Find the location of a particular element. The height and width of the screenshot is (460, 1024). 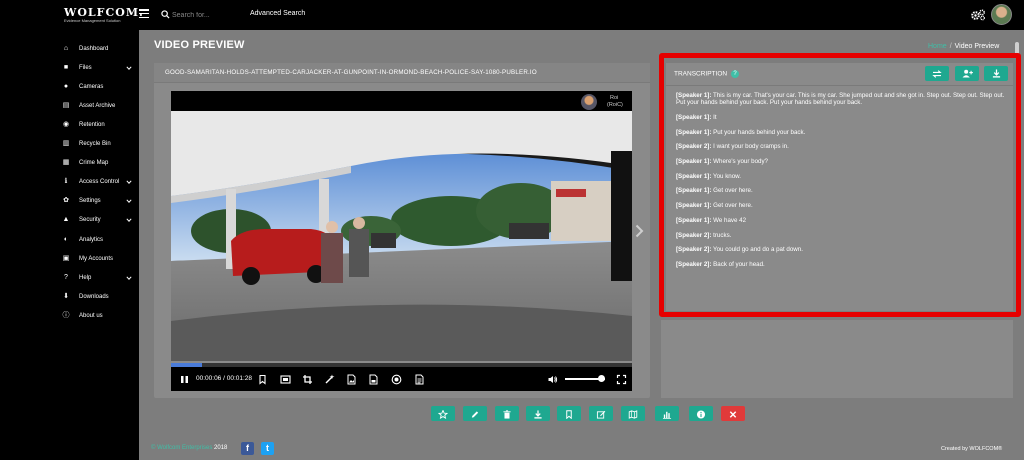

info-icon is located at coordinates (701, 414).